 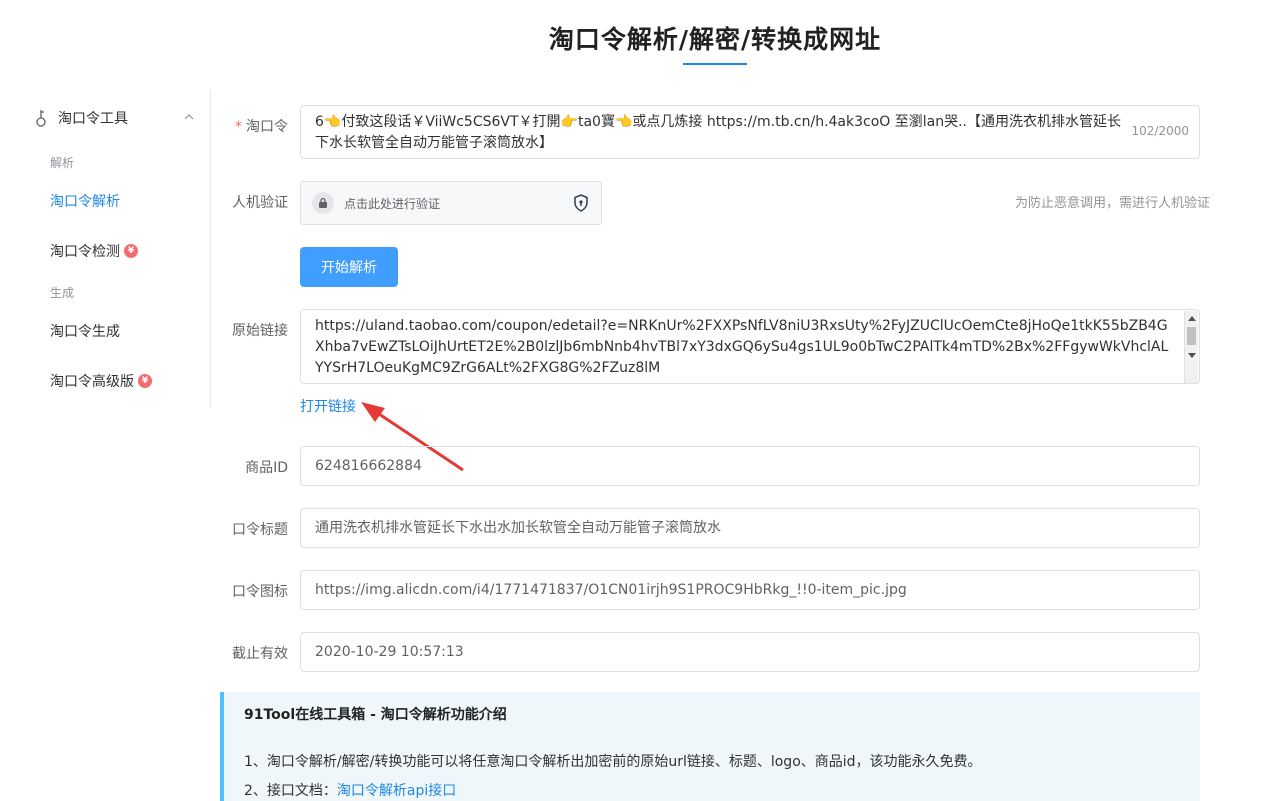 I want to click on info-line-2: 2、接口文档：淘口令解析api接口, so click(x=350, y=790).